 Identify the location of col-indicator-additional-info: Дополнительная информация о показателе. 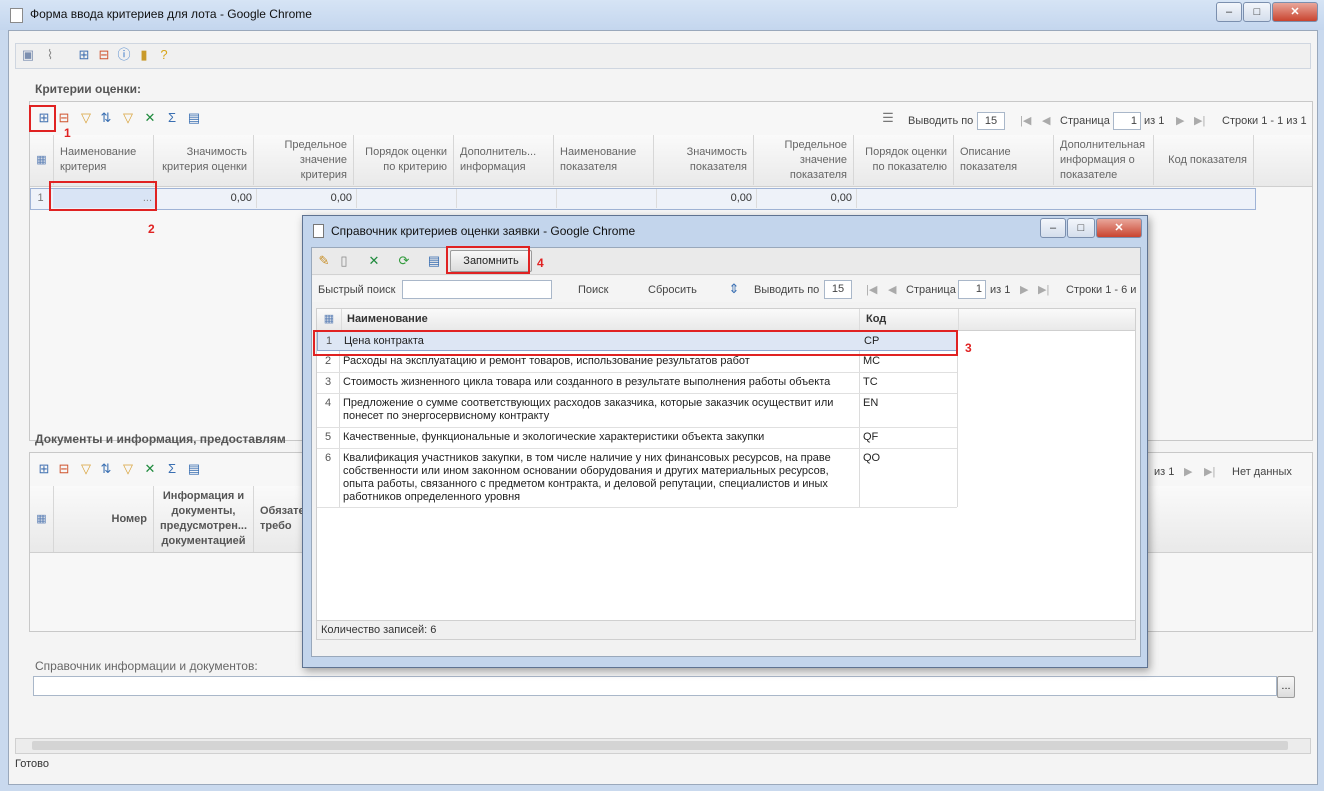
(1104, 160).